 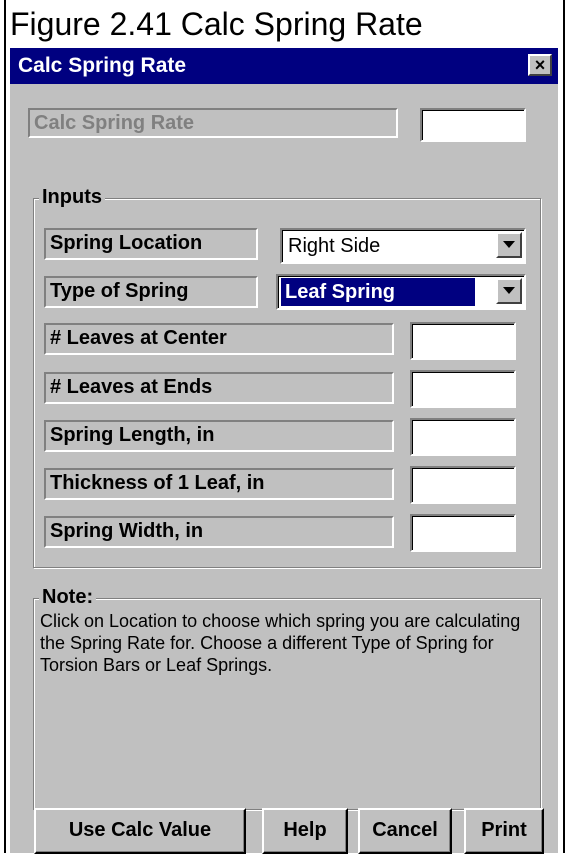 I want to click on type-of-spring-dropdown-button, so click(x=509, y=291).